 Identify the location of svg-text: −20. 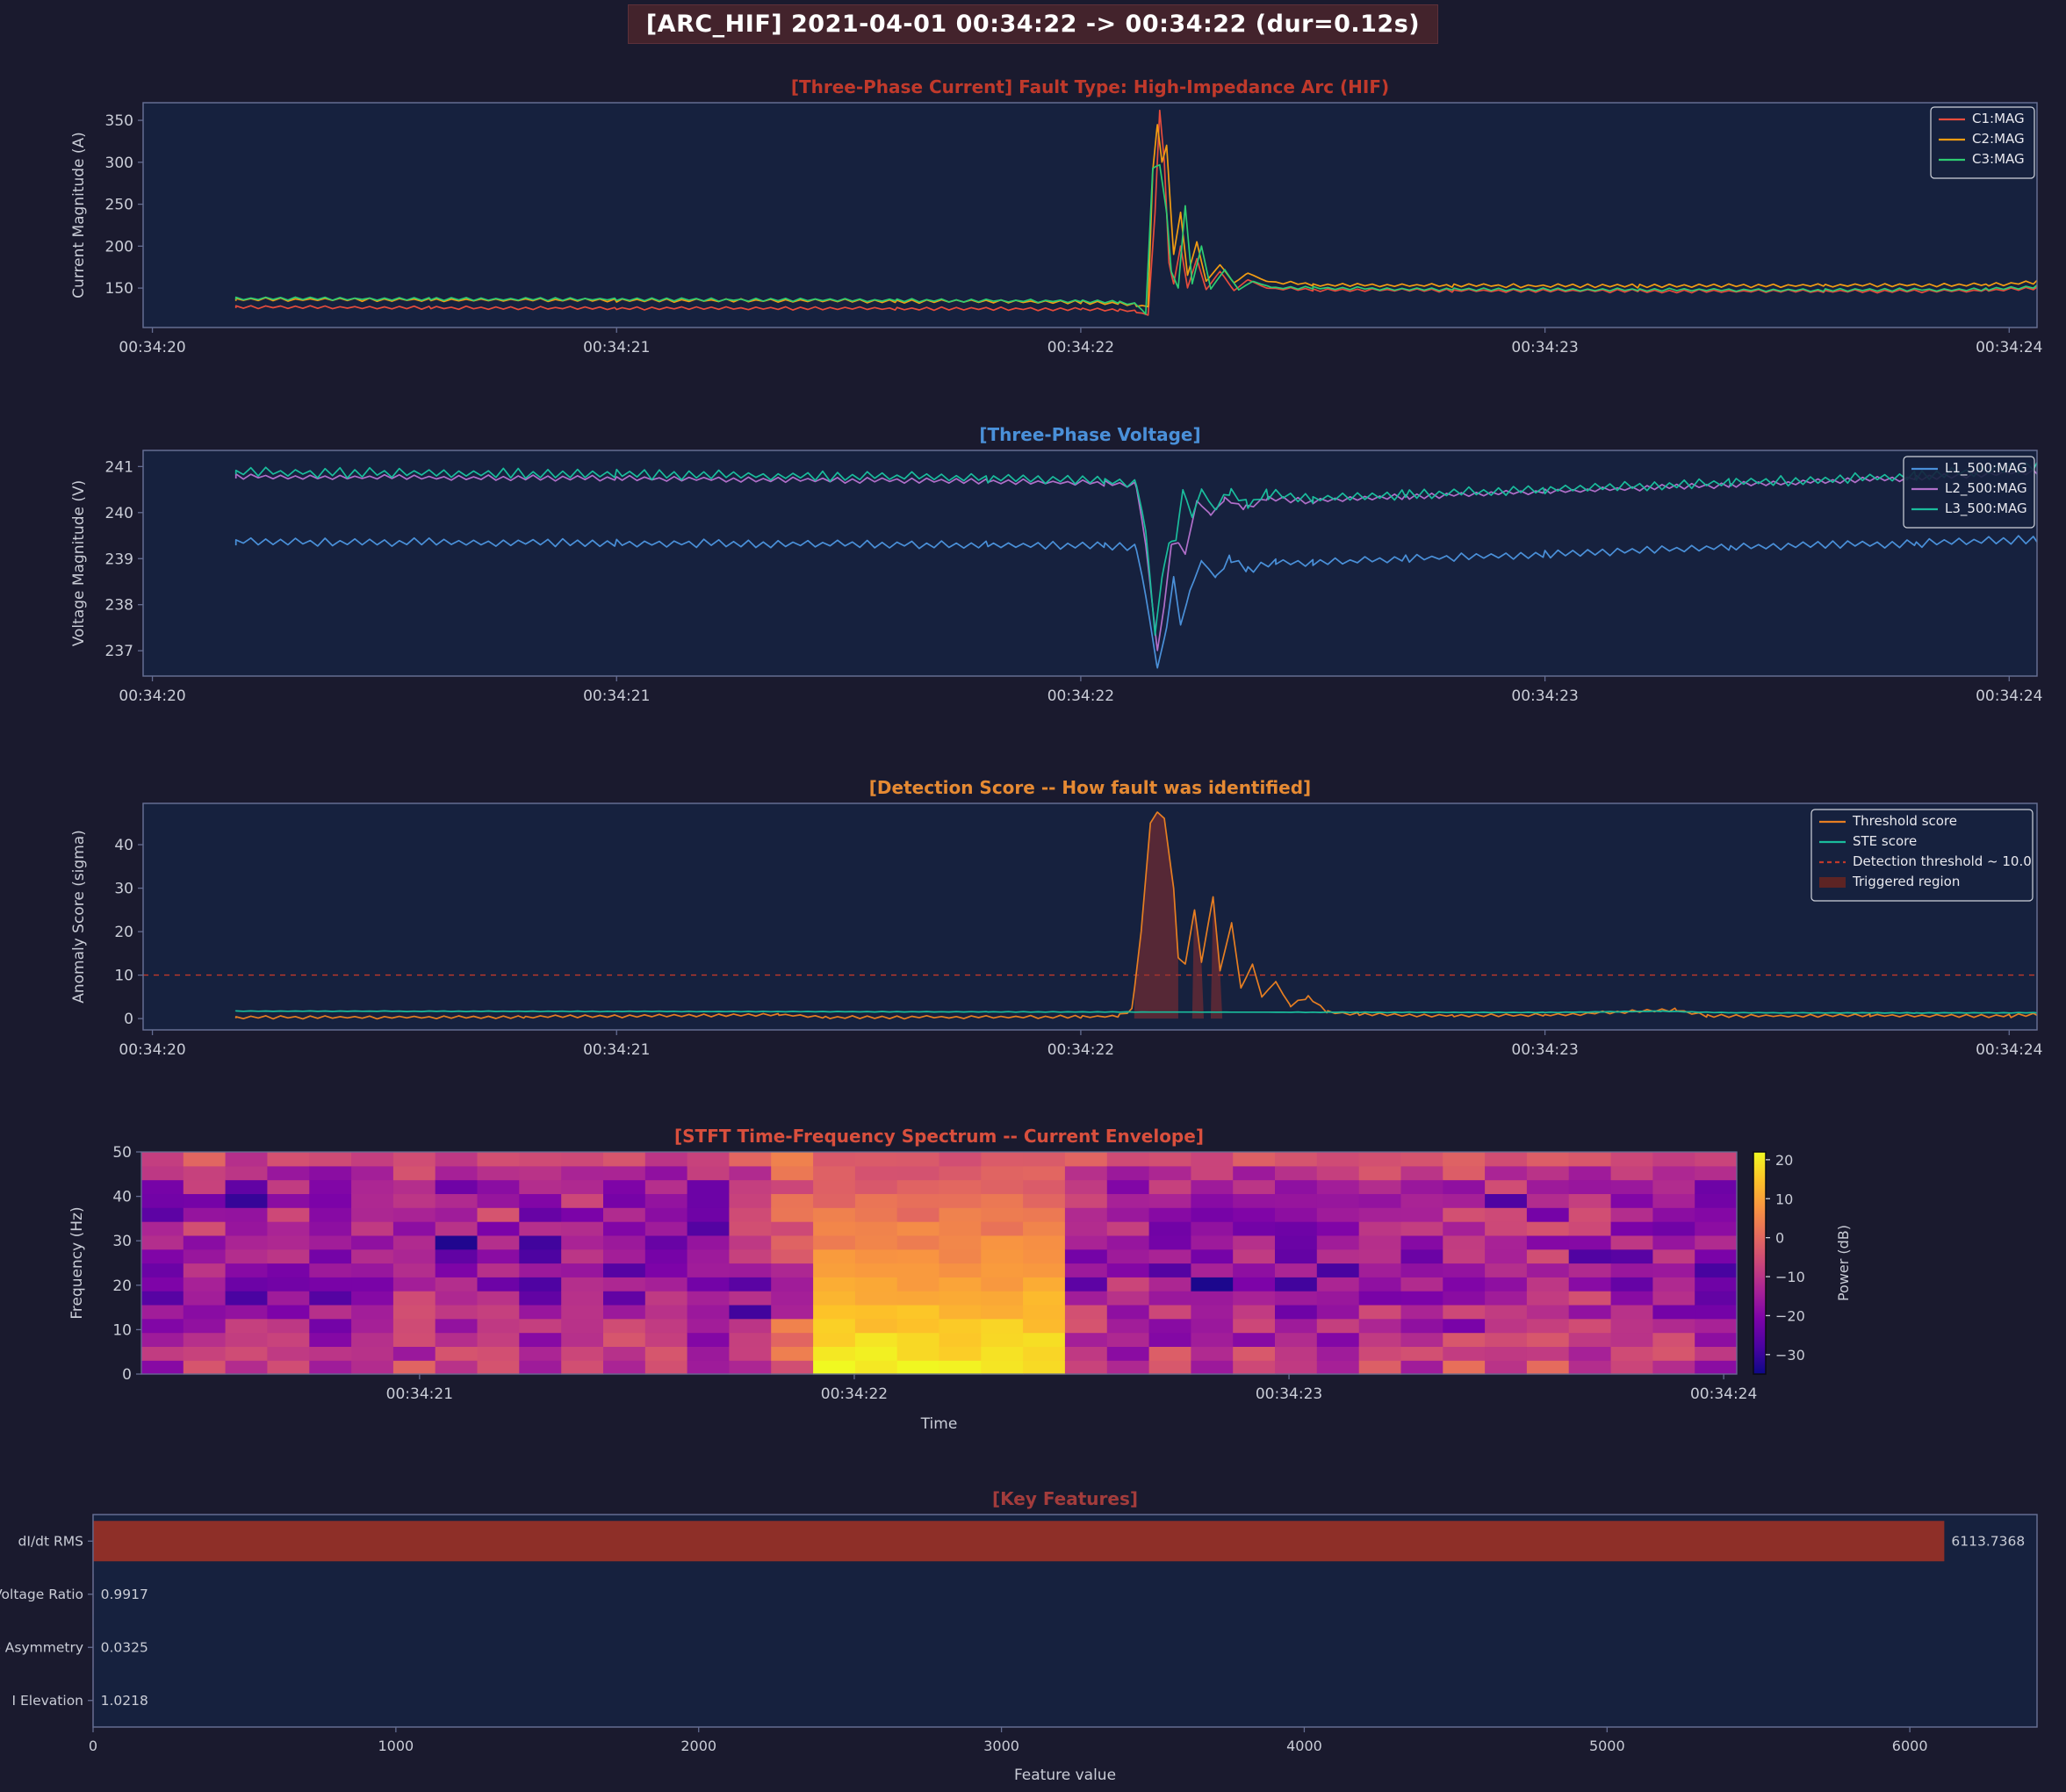
(1790, 1315).